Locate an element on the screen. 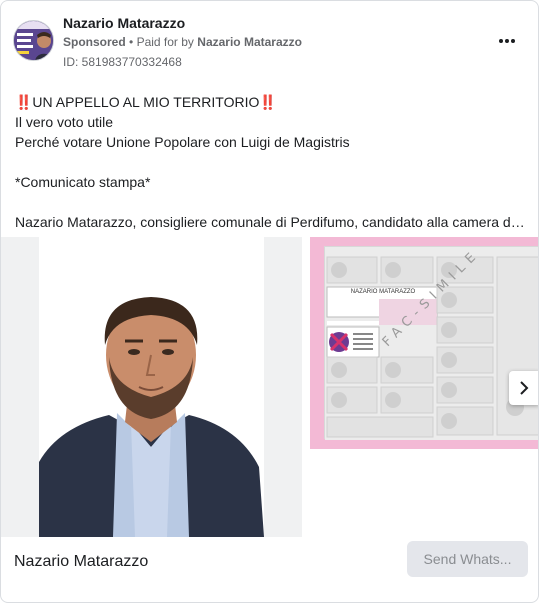 This screenshot has width=539, height=609. carousel-slide-ballot: NAZARIO MATARAZZO FAC-SIMILE is located at coordinates (424, 343).